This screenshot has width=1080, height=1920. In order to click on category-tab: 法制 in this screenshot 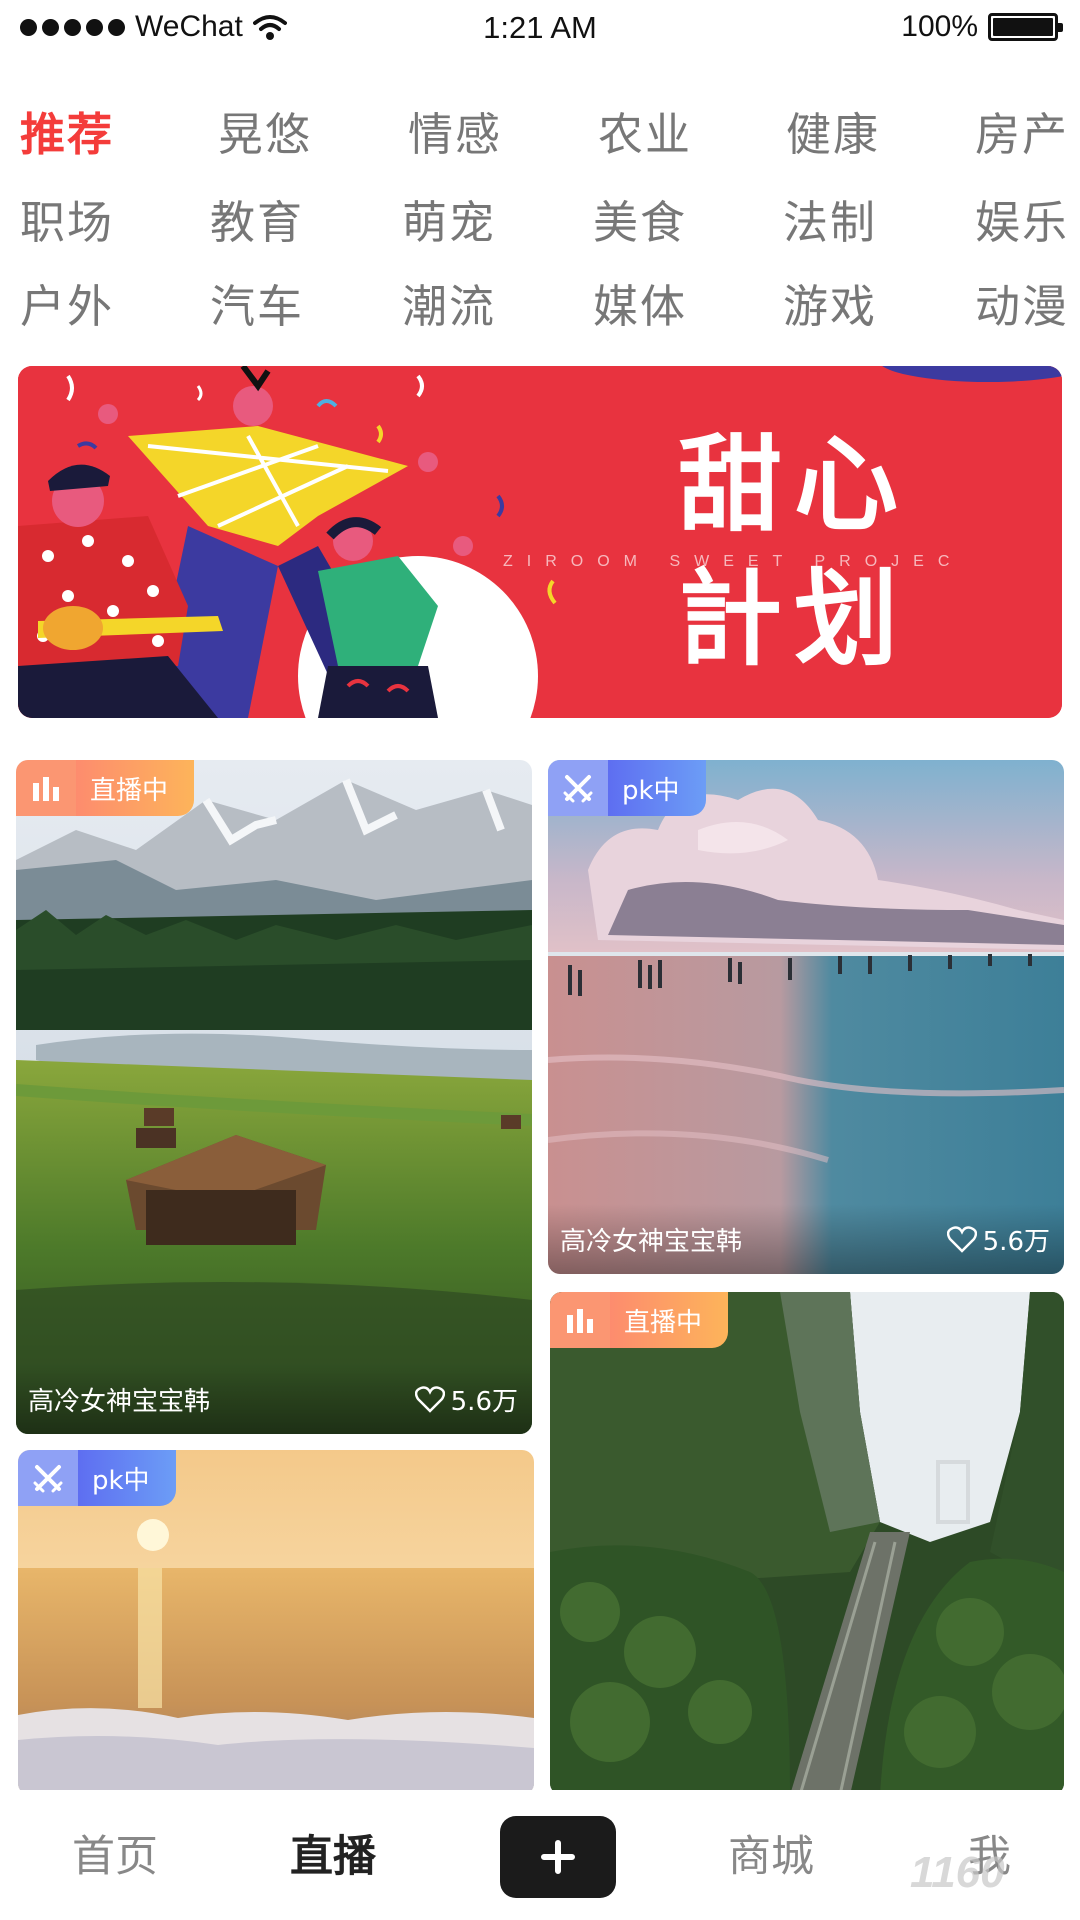, I will do `click(830, 218)`.